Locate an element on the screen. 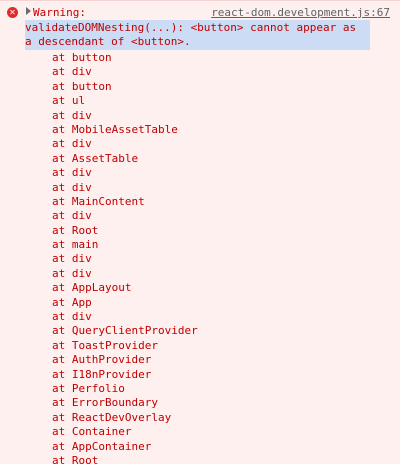 The width and height of the screenshot is (400, 464). stack-frame-component: main is located at coordinates (85, 245).